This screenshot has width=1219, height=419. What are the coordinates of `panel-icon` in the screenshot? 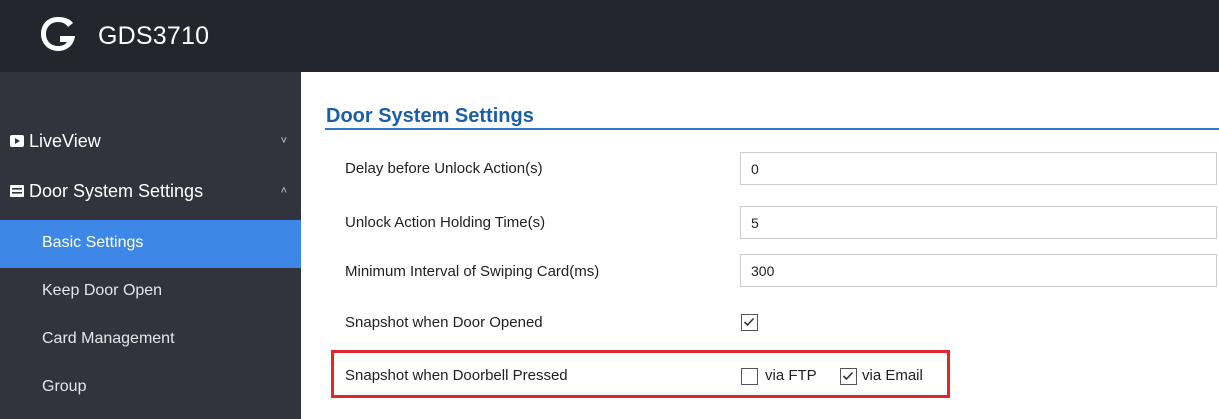 It's located at (17, 191).